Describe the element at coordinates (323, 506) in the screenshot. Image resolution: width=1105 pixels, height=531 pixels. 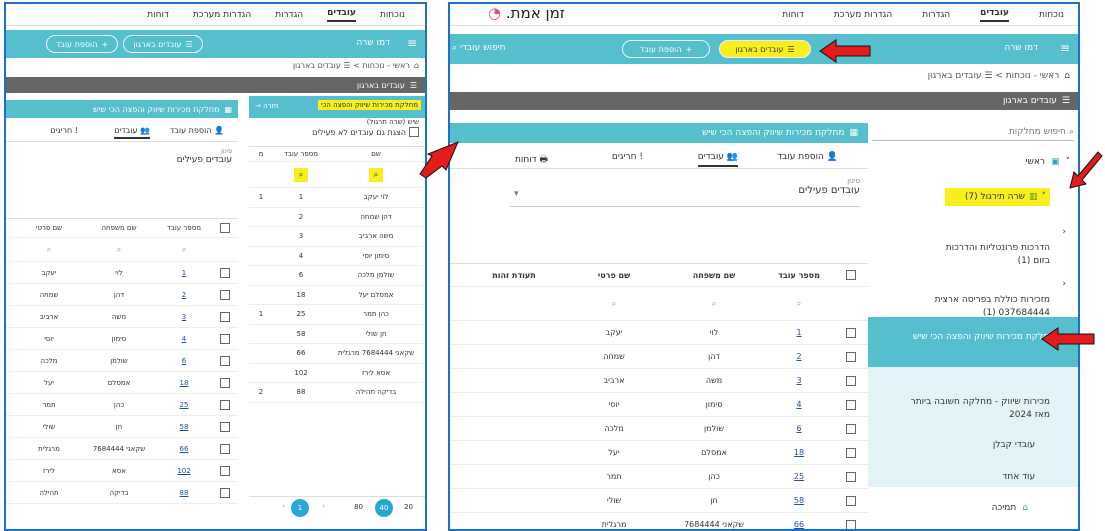
I see `page-next-icon: ›` at that location.